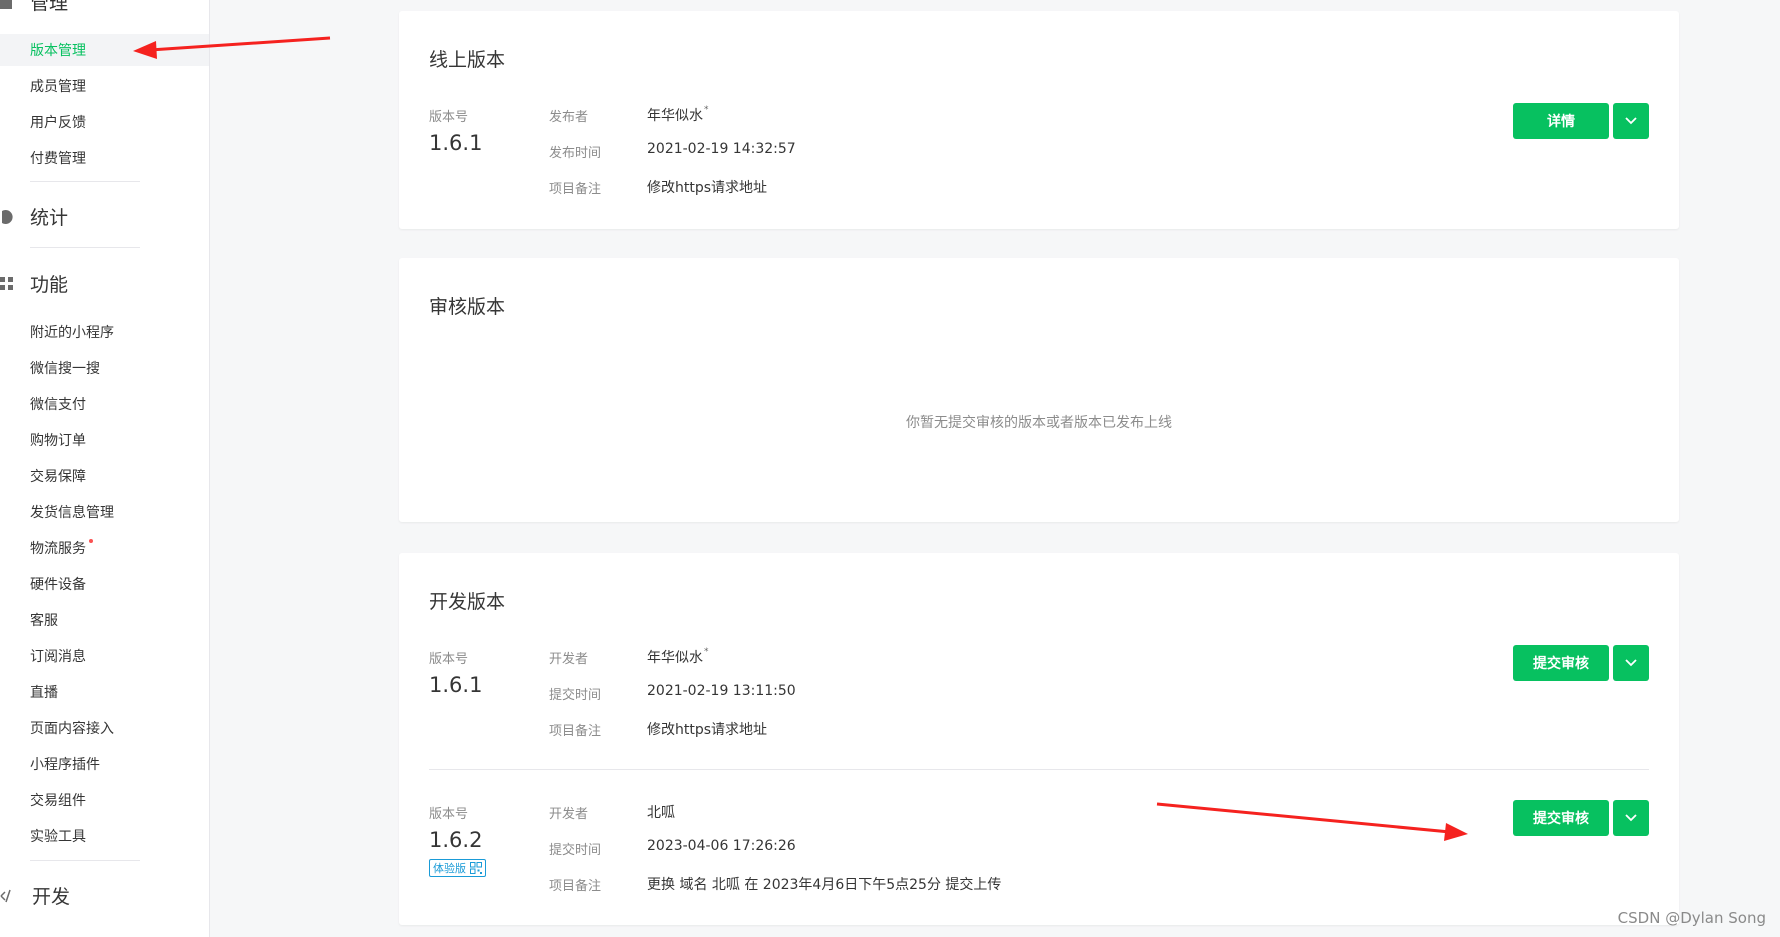 This screenshot has width=1780, height=937. I want to click on publisher-mark: *, so click(706, 110).